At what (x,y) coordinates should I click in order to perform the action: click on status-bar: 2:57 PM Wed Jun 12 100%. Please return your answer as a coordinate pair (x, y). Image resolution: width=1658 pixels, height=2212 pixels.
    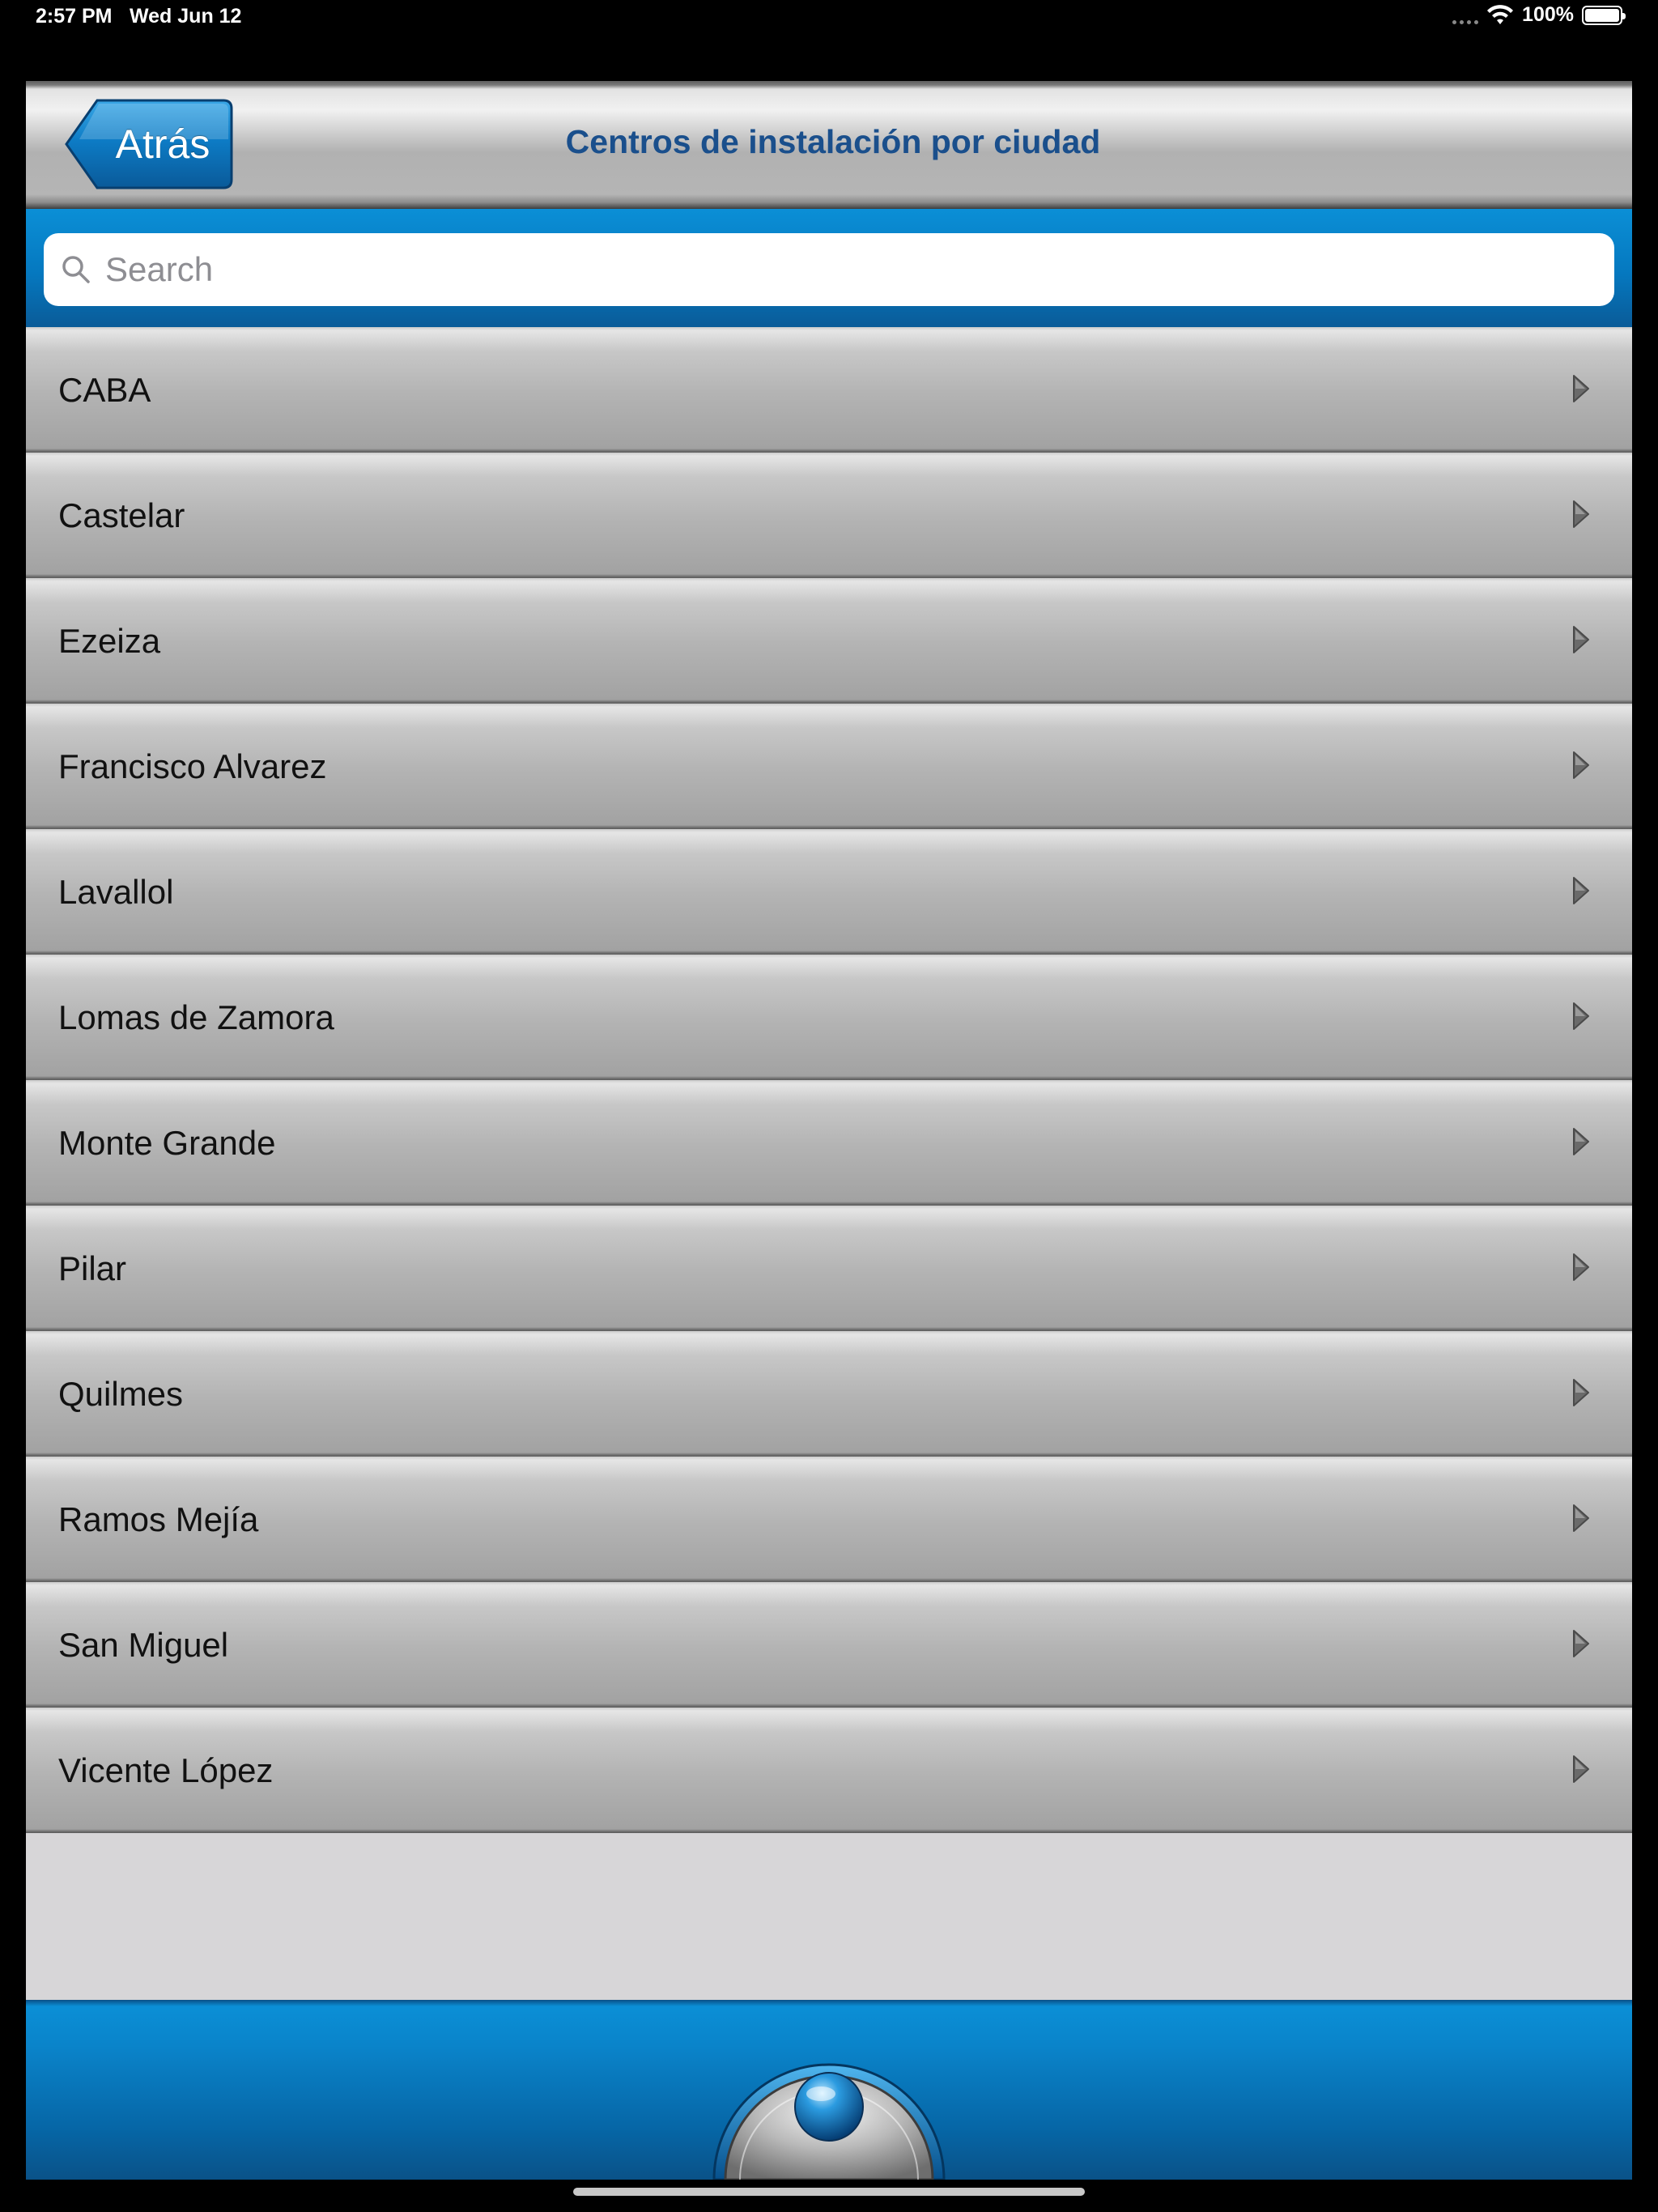
    Looking at the image, I should click on (829, 18).